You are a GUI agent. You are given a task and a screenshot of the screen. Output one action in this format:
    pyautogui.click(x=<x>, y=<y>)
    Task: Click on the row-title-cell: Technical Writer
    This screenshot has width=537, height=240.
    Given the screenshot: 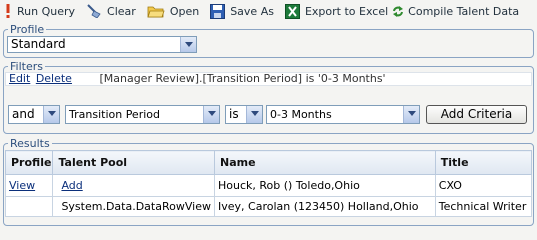 What is the action you would take?
    pyautogui.click(x=483, y=206)
    